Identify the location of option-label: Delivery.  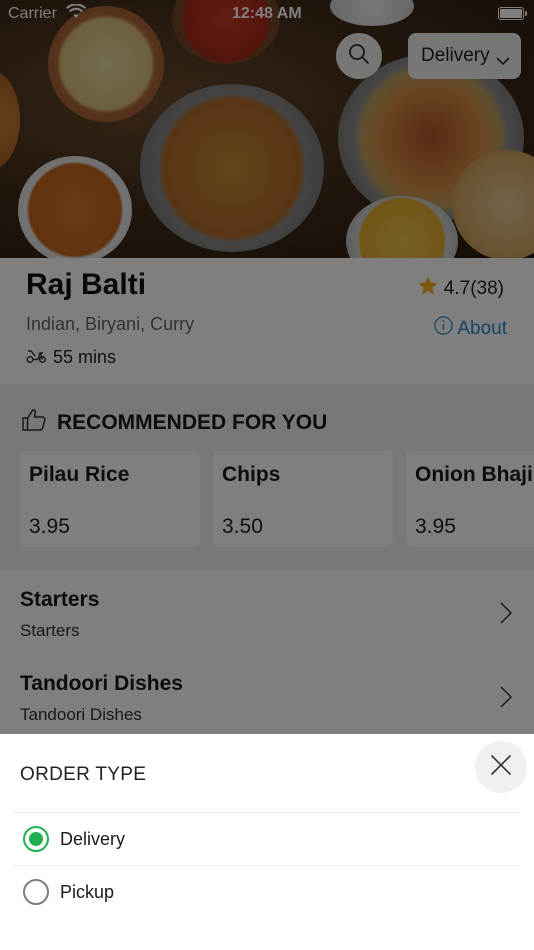
(93, 838).